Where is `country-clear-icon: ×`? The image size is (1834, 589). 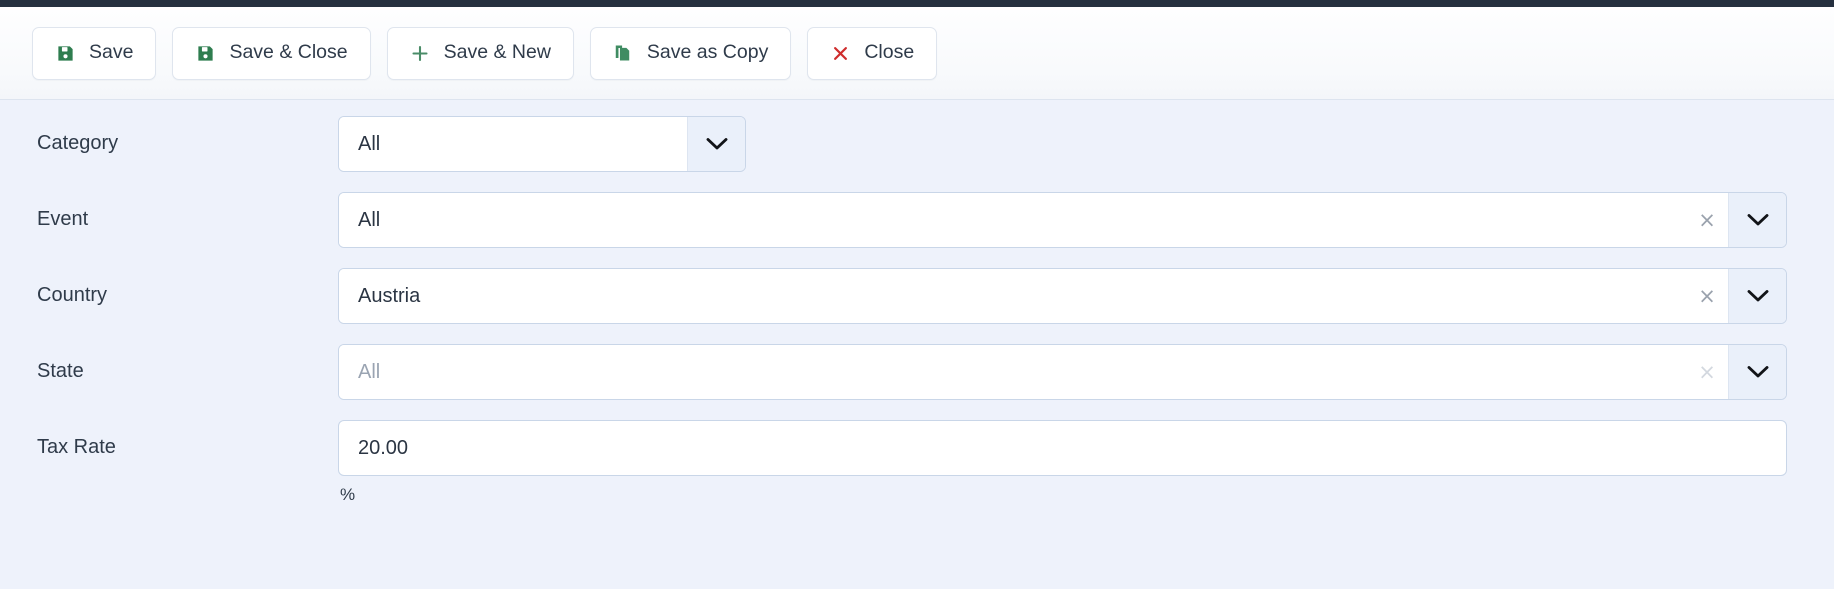 country-clear-icon: × is located at coordinates (1707, 296).